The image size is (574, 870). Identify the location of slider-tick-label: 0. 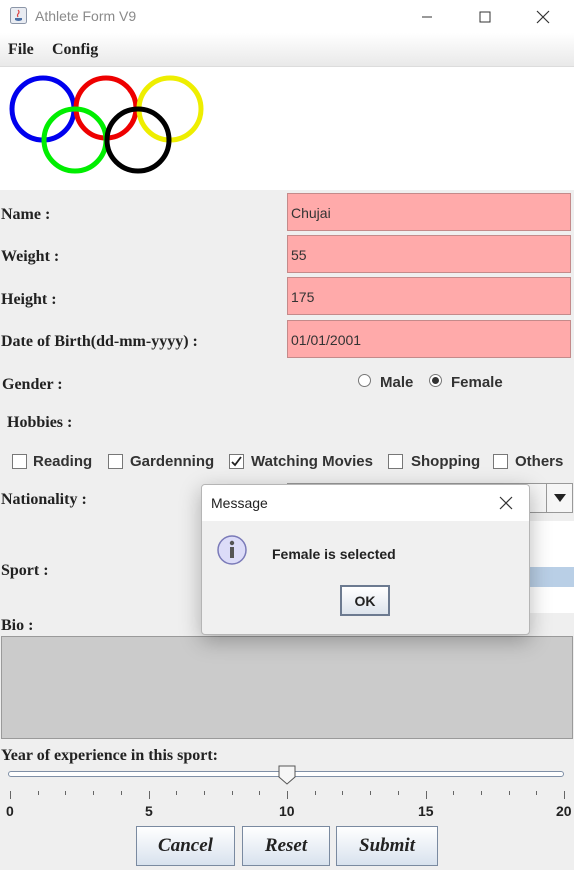
(10, 811).